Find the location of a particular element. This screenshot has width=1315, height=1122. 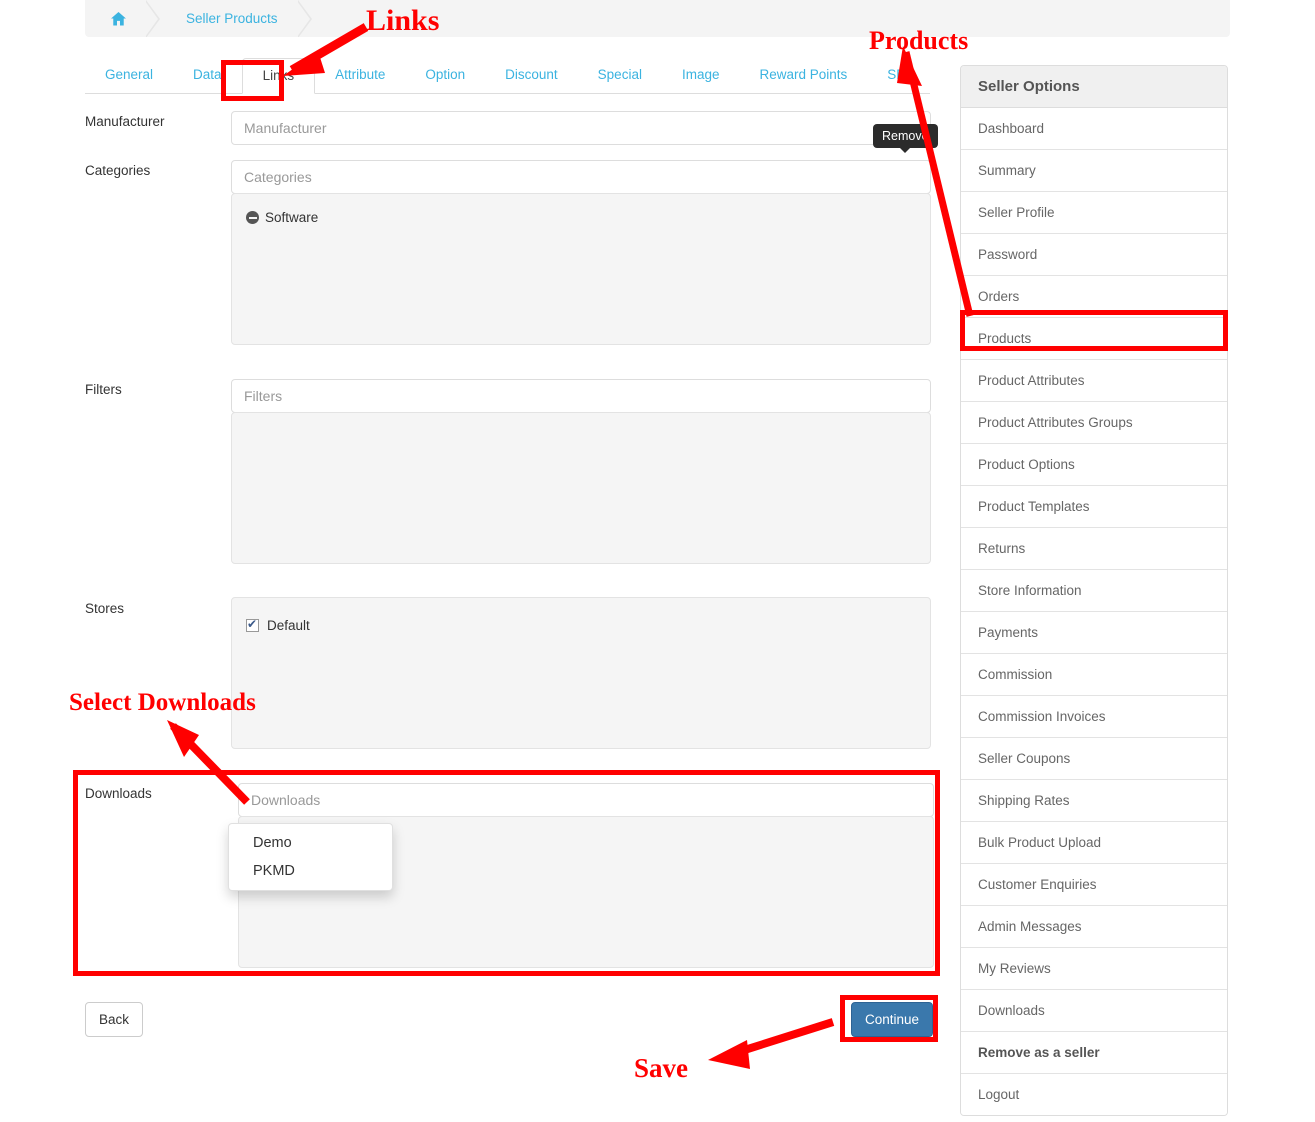

stores-well: Default is located at coordinates (581, 673).